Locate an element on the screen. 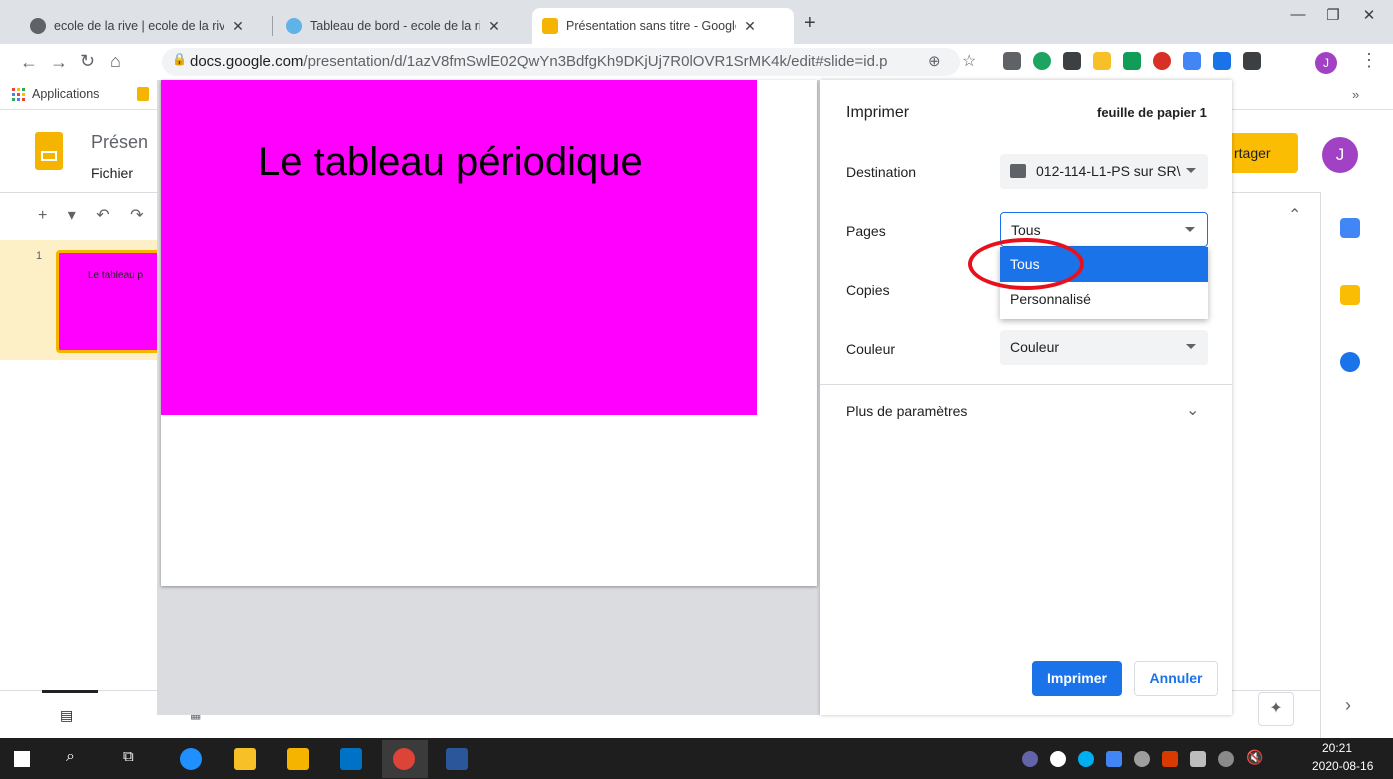 The width and height of the screenshot is (1393, 779). zoom-icon: ⊕ is located at coordinates (934, 61).